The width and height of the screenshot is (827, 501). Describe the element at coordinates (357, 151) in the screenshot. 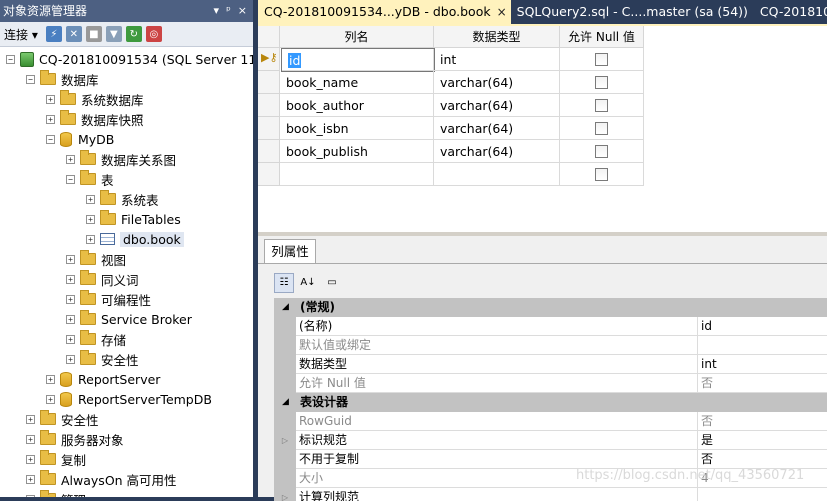

I see `column-name-cell: book_publish` at that location.